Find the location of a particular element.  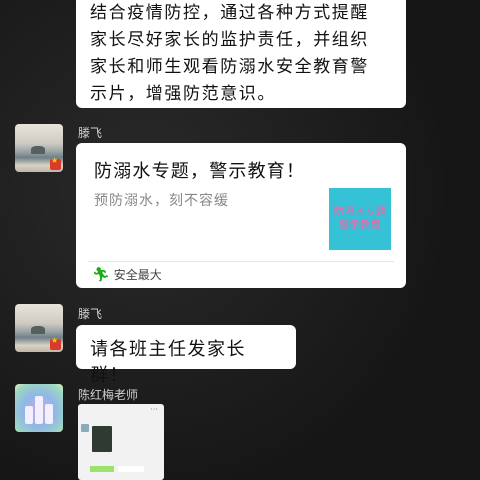

runner-icon: 🏃︎ is located at coordinates (101, 274).